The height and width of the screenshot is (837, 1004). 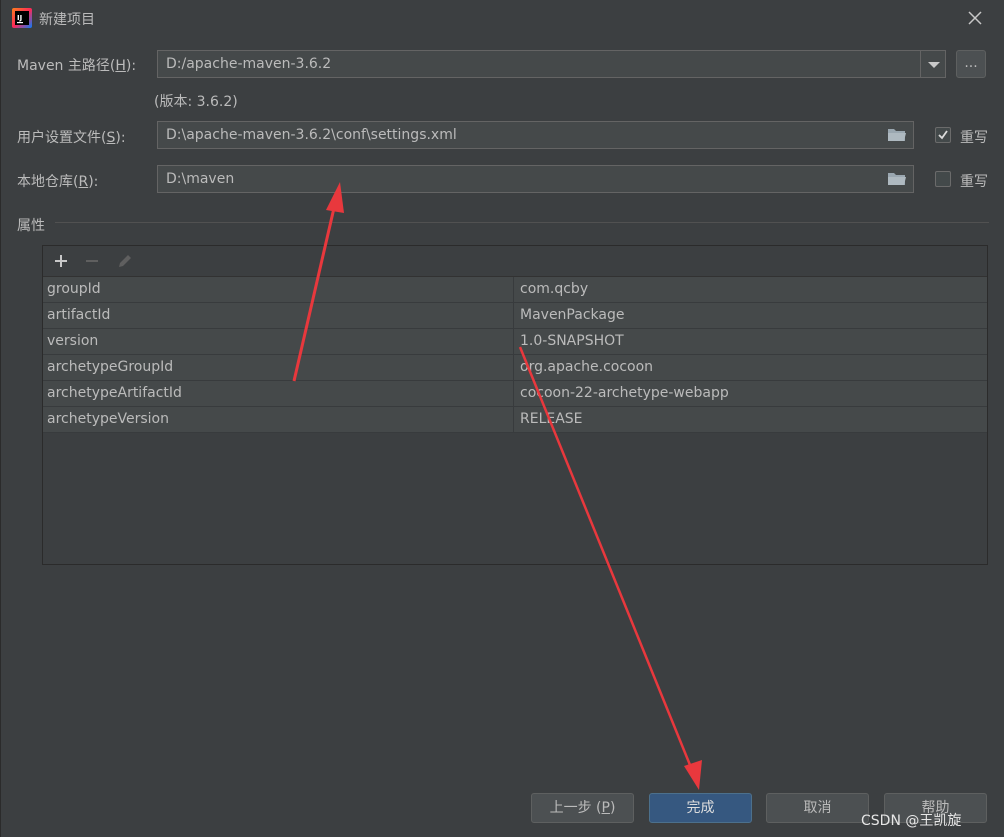 I want to click on cancel-button: 取消, so click(x=817, y=808).